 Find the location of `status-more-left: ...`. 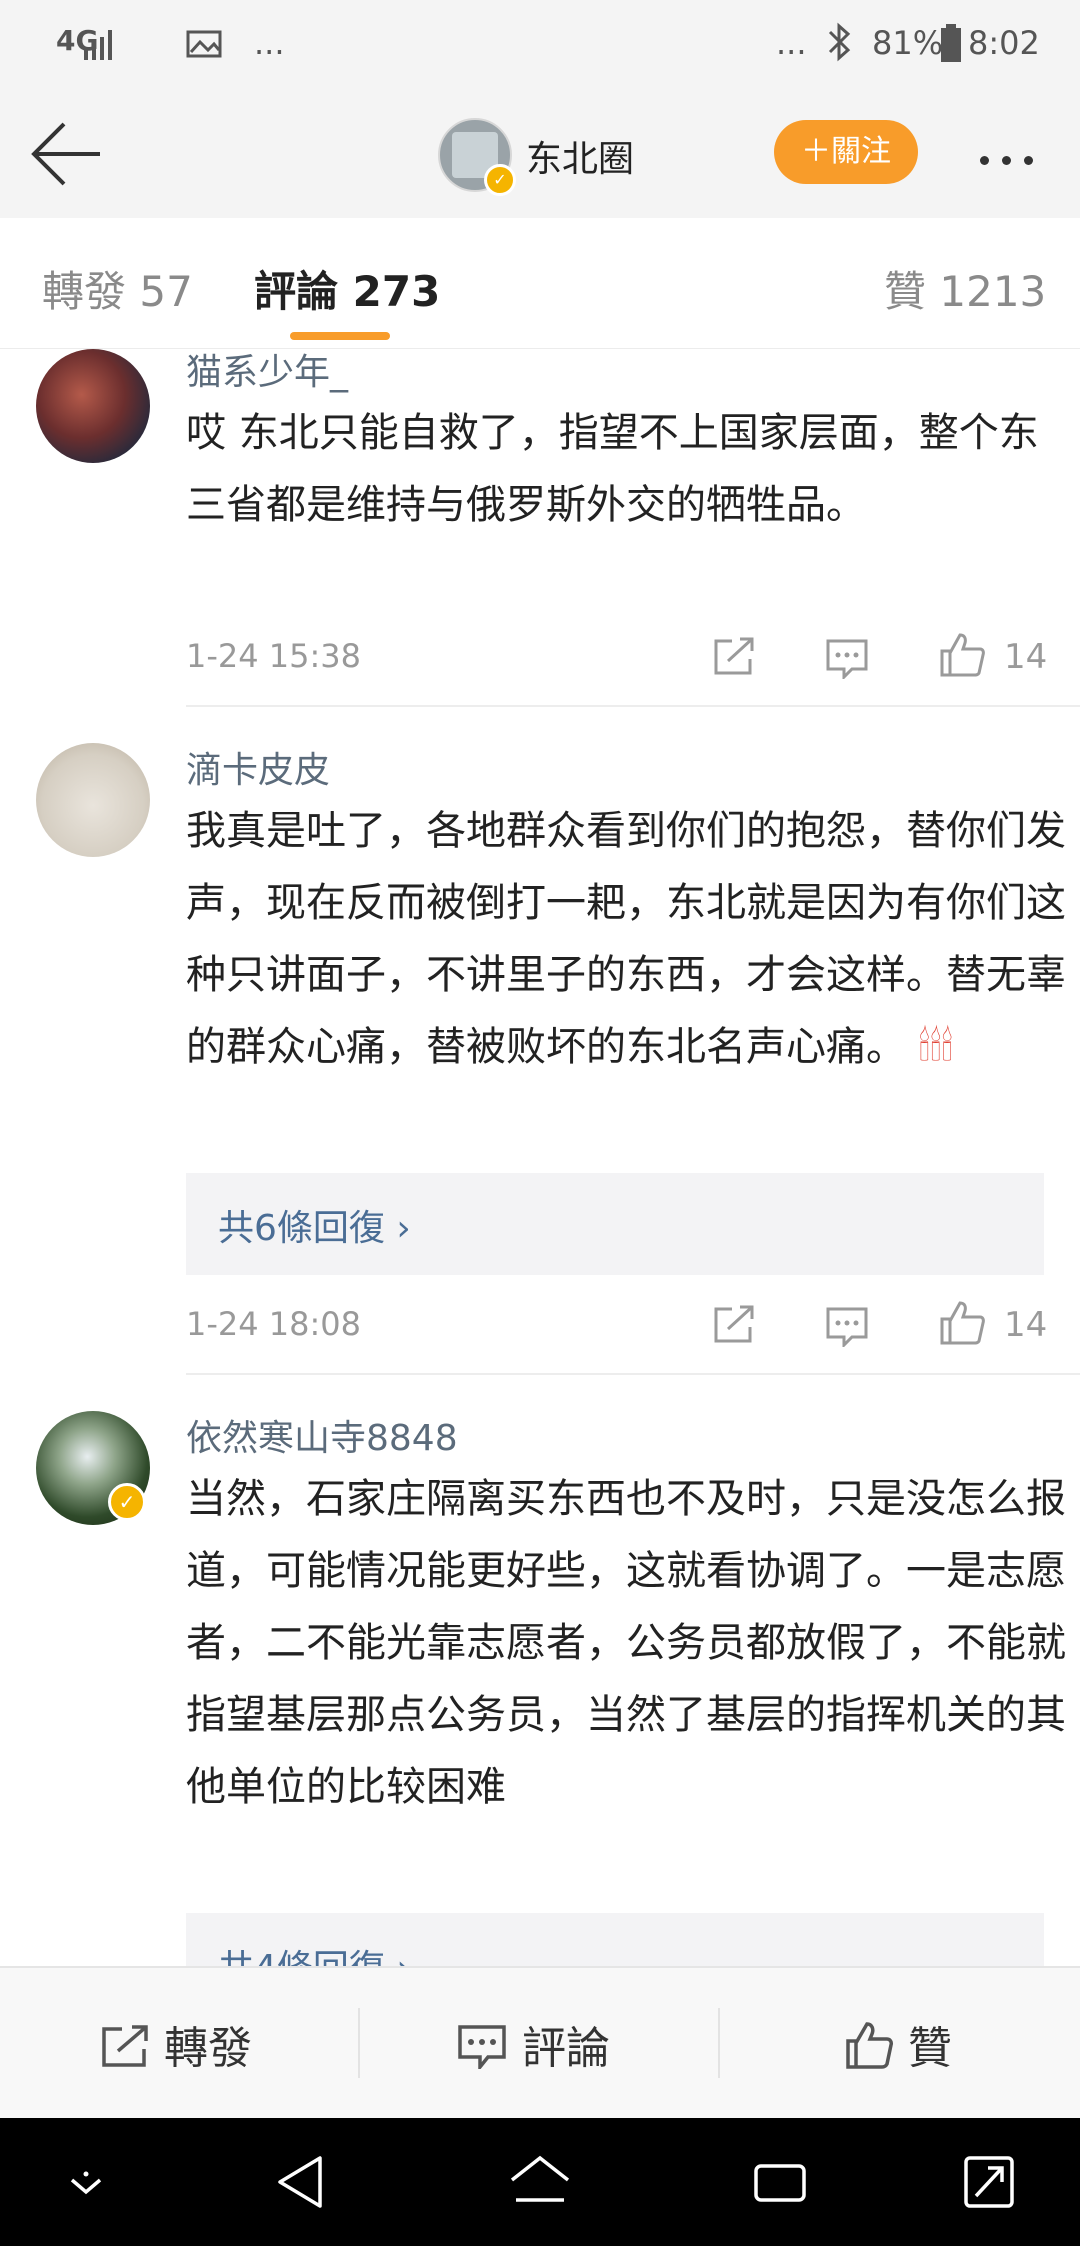

status-more-left: ... is located at coordinates (269, 43).